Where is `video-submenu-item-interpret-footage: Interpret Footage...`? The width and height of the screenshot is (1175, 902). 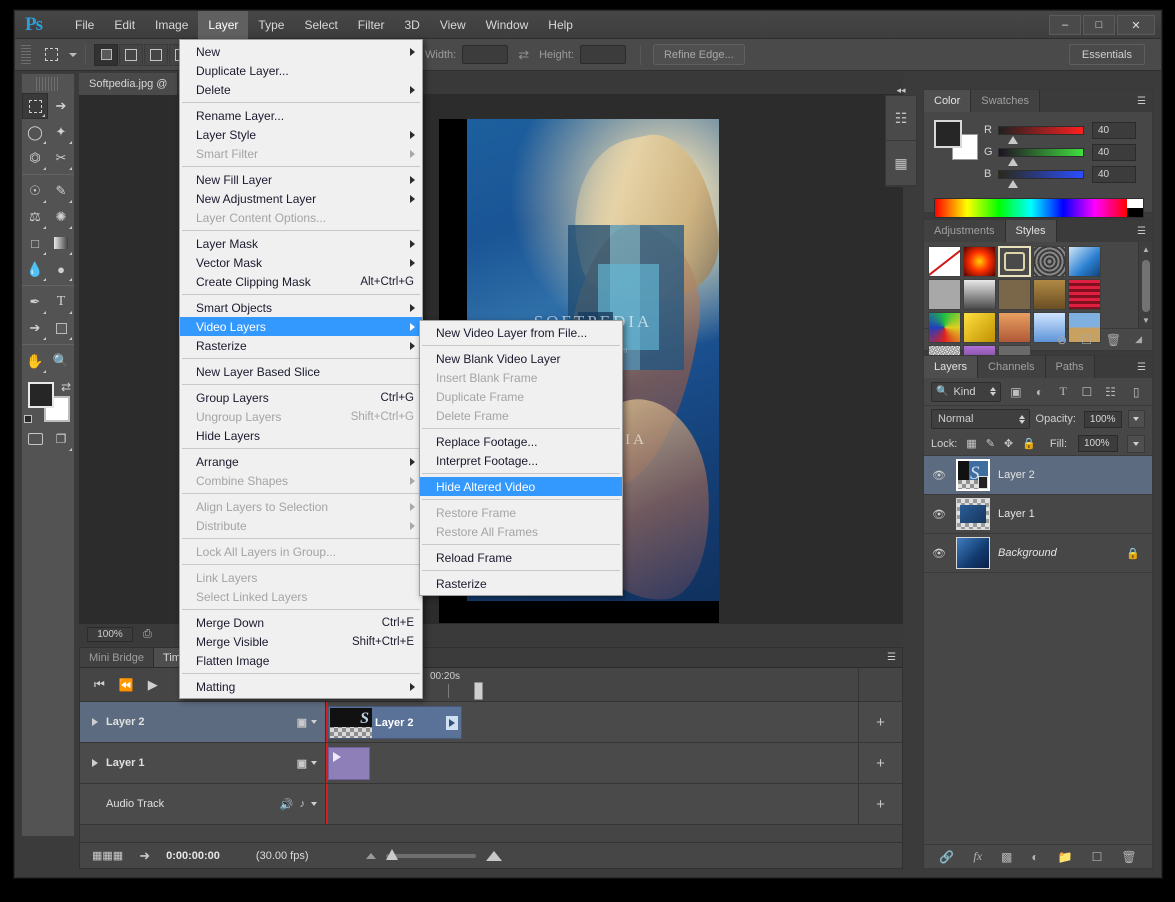
video-submenu-item-interpret-footage: Interpret Footage... is located at coordinates (521, 460).